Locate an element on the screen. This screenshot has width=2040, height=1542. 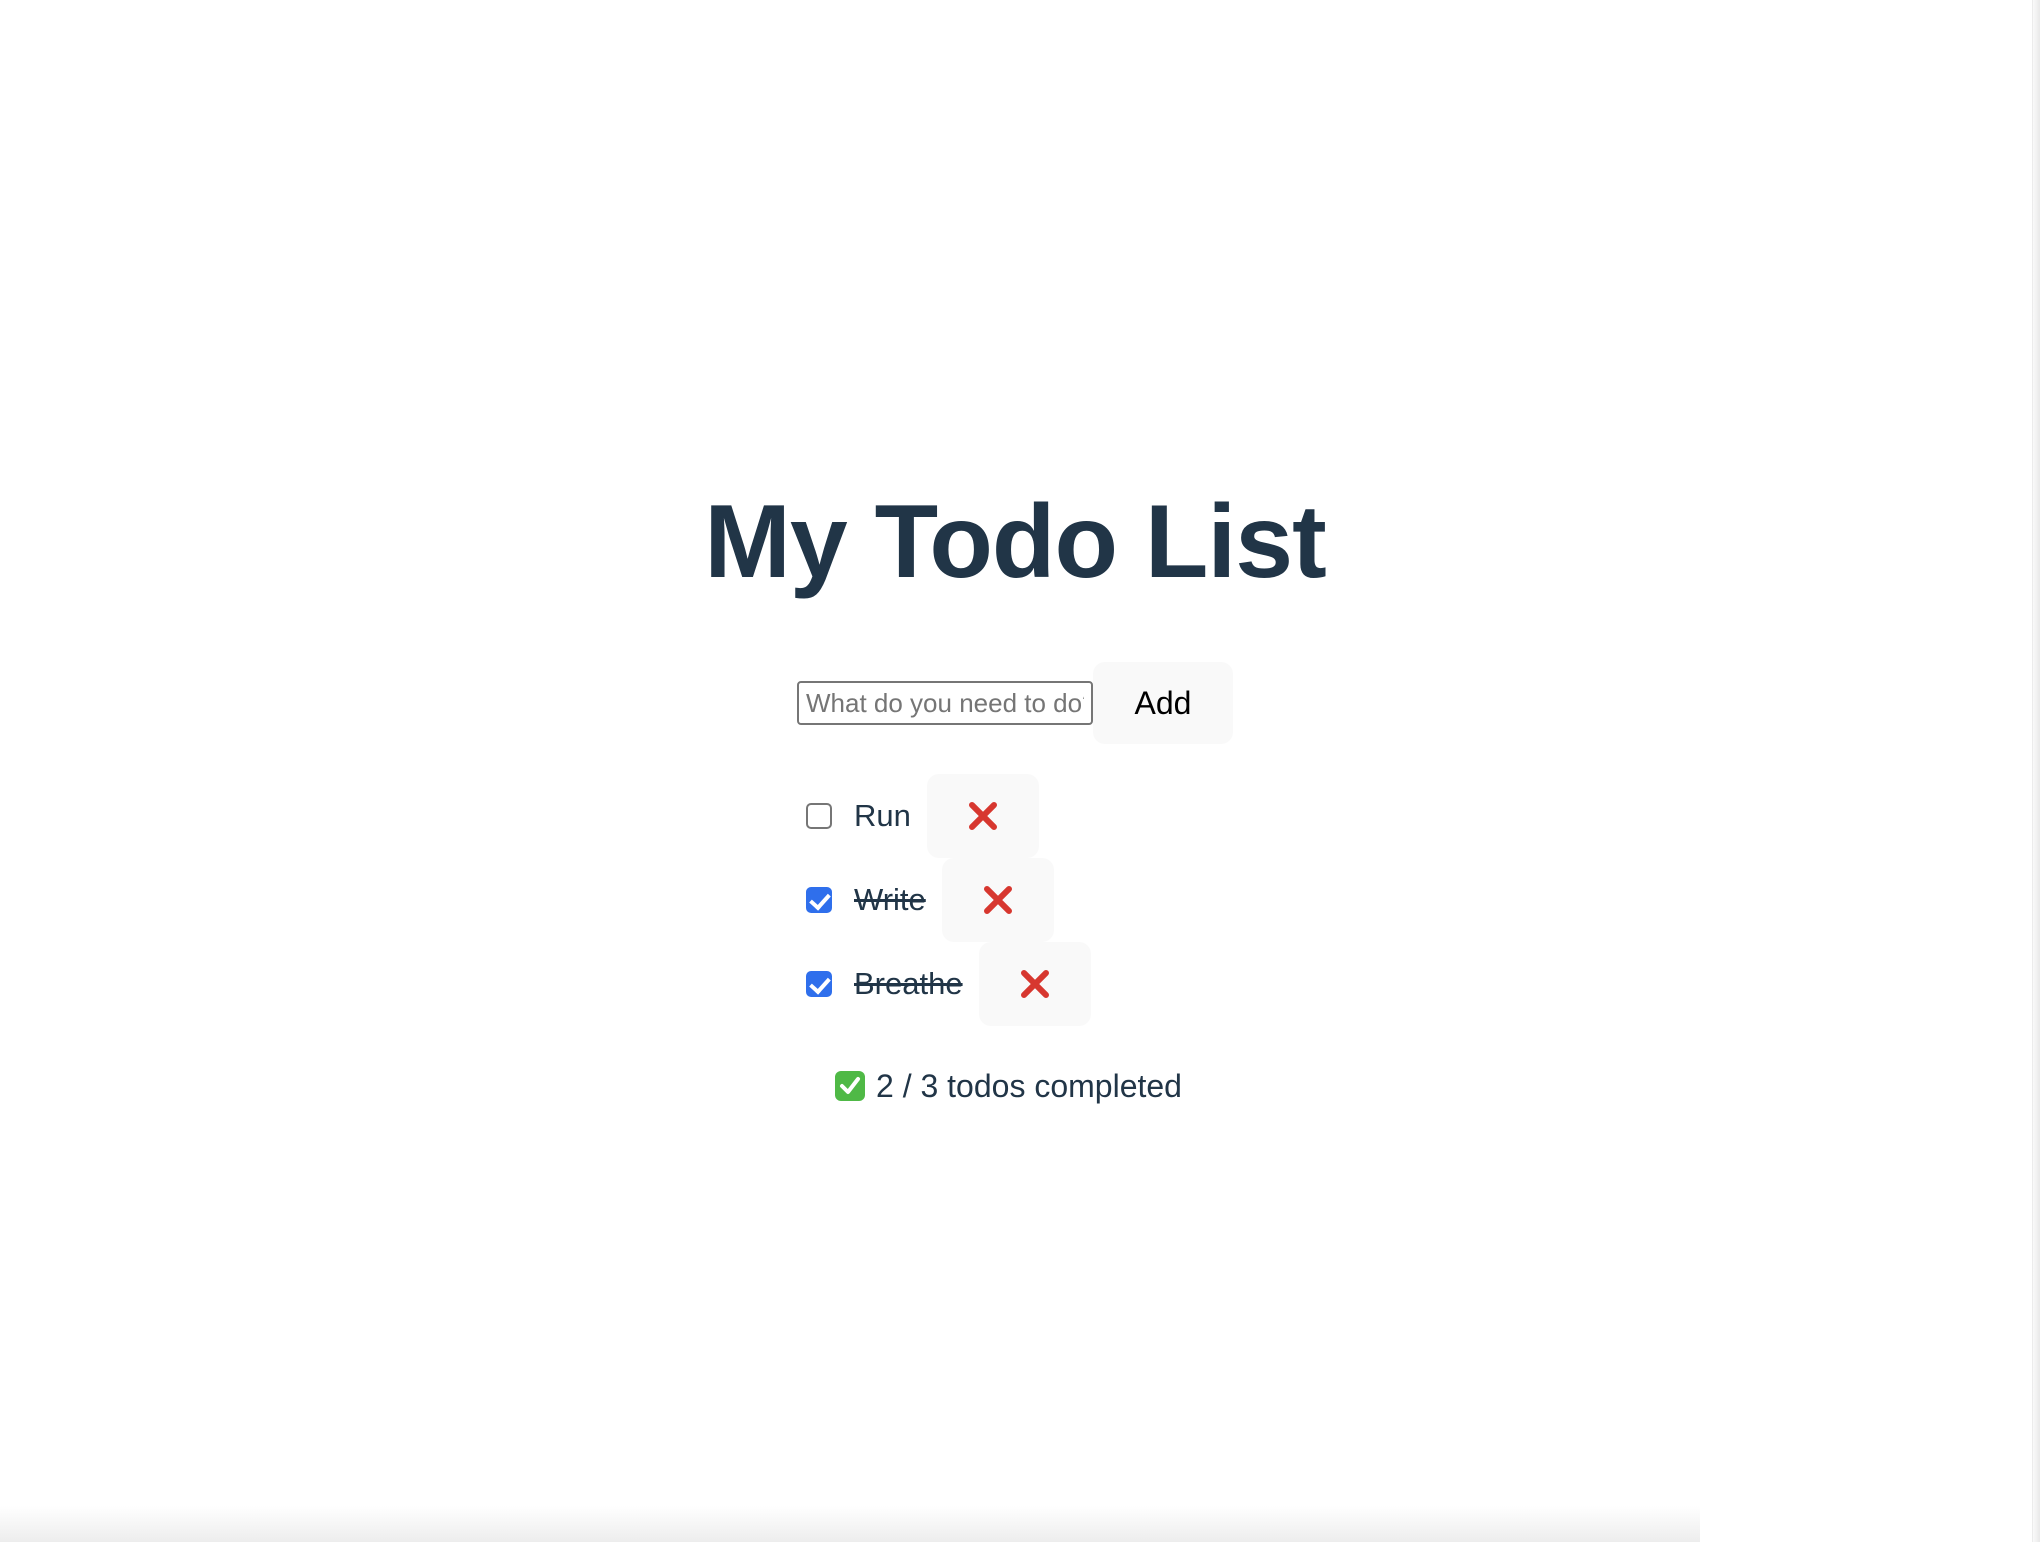
page-title: My Todo List is located at coordinates (1015, 542).